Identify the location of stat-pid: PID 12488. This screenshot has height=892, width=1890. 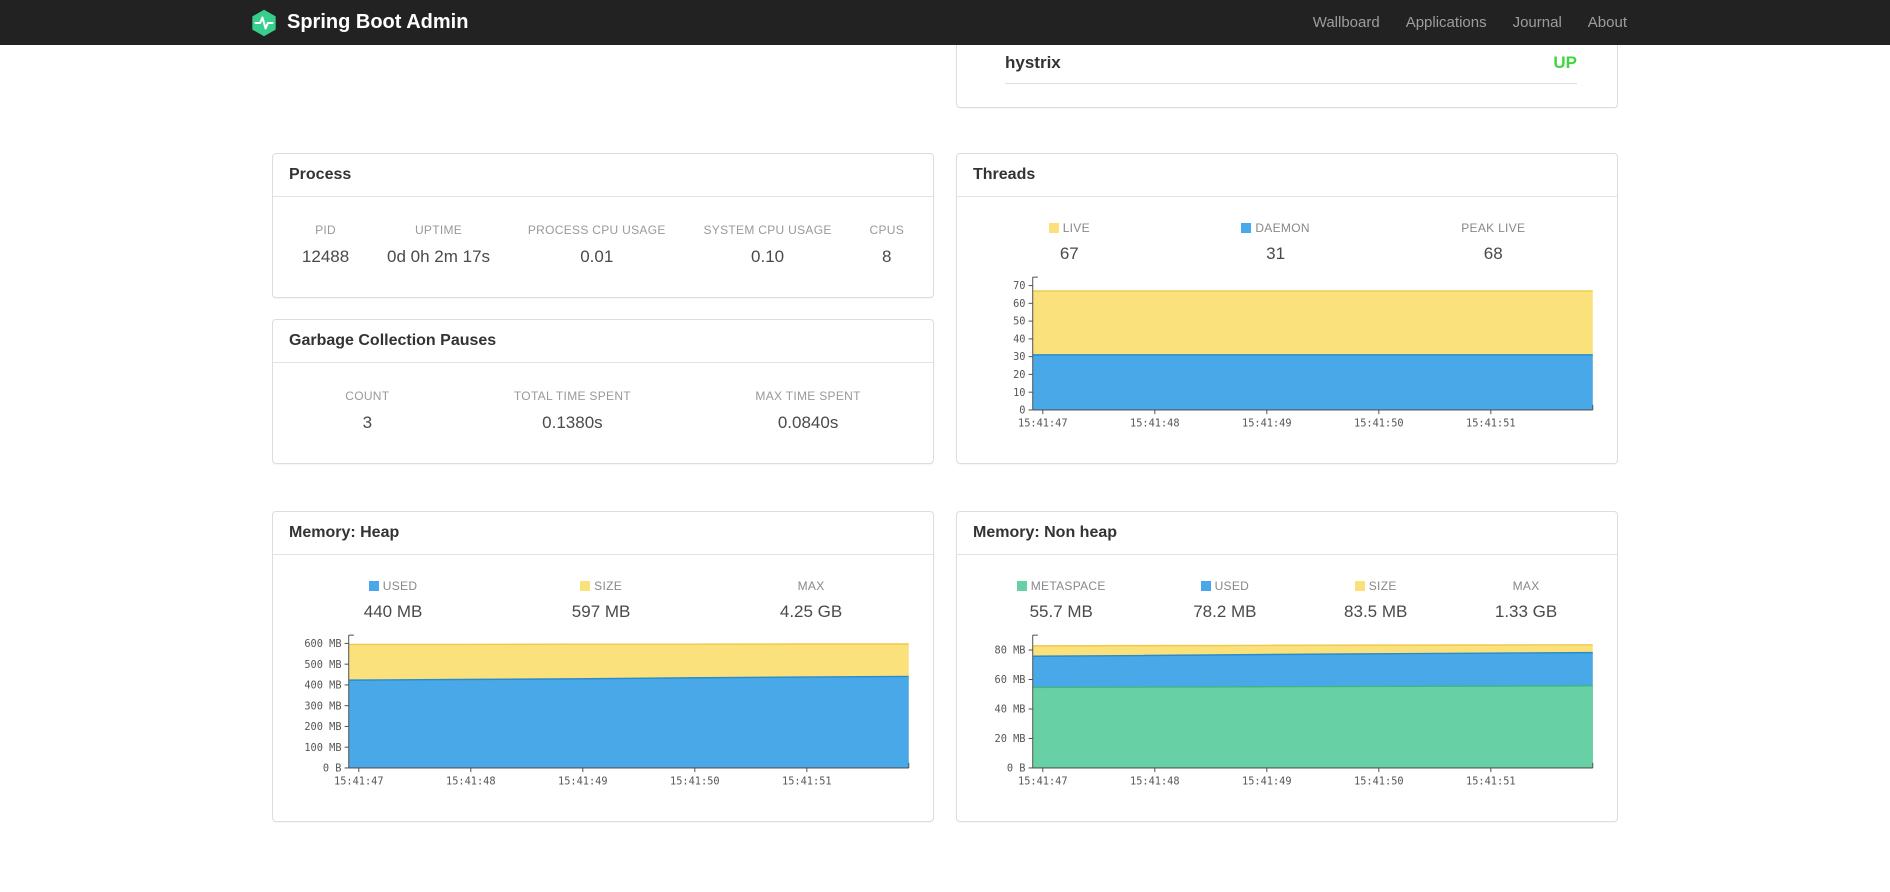
(325, 244).